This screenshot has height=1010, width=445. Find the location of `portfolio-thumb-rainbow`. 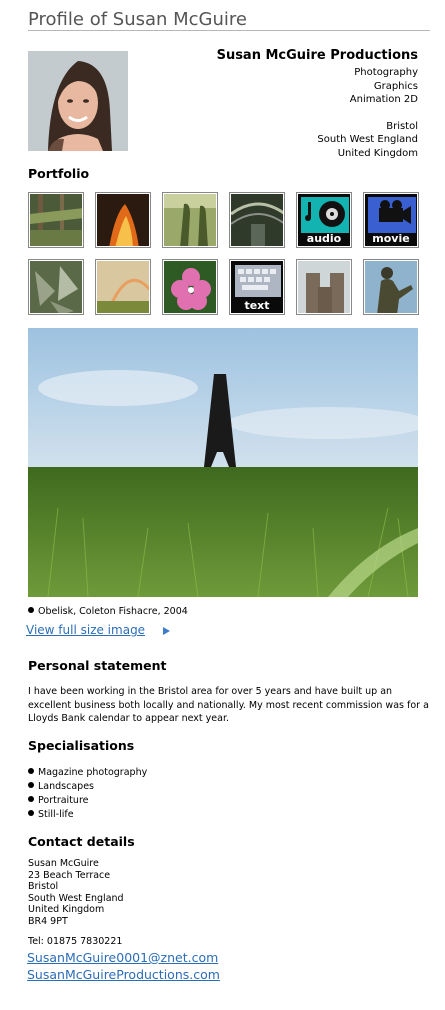

portfolio-thumb-rainbow is located at coordinates (123, 287).